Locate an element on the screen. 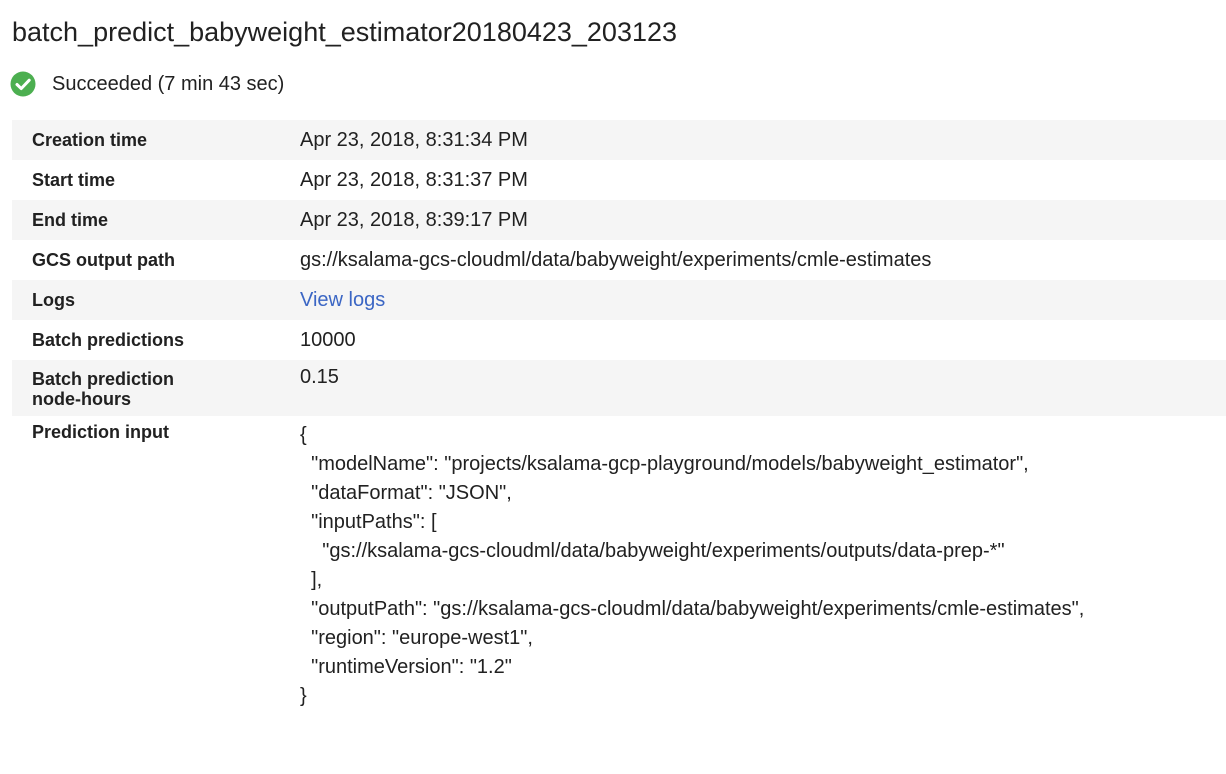 The image size is (1226, 774). check-circle-icon is located at coordinates (23, 84).